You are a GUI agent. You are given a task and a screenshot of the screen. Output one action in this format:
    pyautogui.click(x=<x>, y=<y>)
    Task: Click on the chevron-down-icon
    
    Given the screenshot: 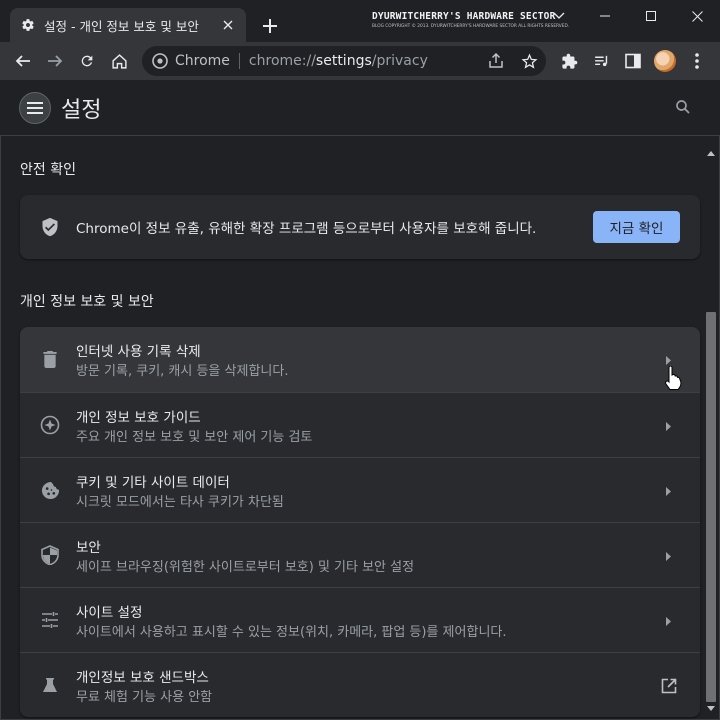 What is the action you would take?
    pyautogui.click(x=559, y=15)
    